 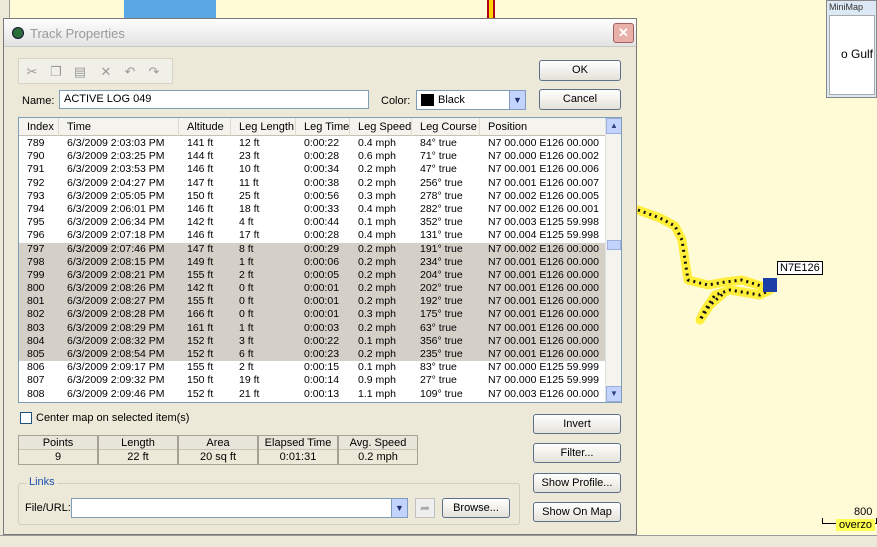 What do you see at coordinates (239, 508) in the screenshot?
I see `file-url-input: ▼` at bounding box center [239, 508].